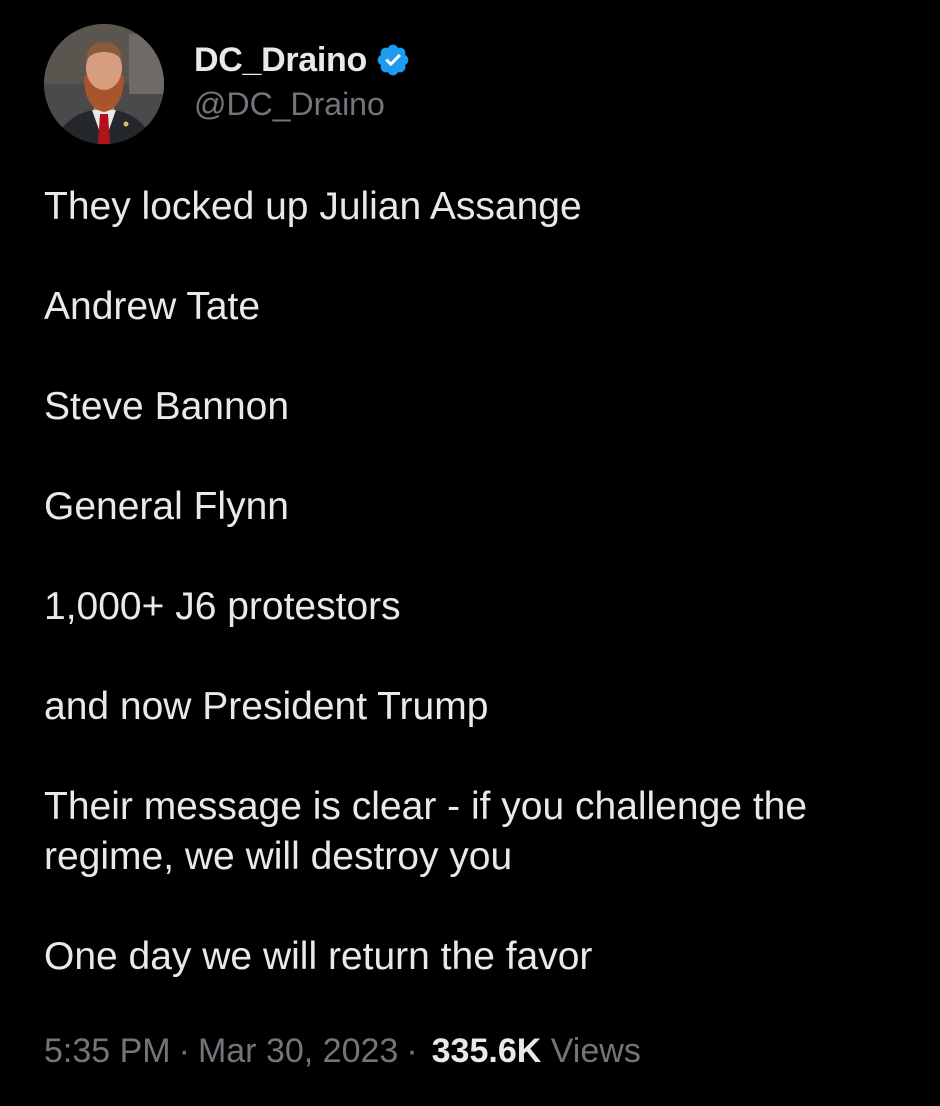  Describe the element at coordinates (313, 206) in the screenshot. I see `tweet-paragraph: They locked up Julian Assange` at that location.